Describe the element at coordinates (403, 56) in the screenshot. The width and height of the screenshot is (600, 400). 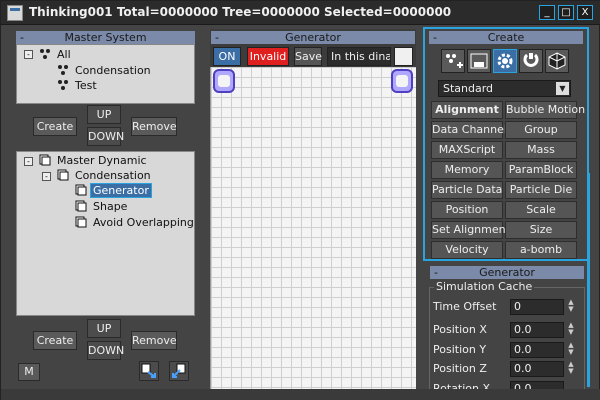
I see `color-swatch-button` at that location.